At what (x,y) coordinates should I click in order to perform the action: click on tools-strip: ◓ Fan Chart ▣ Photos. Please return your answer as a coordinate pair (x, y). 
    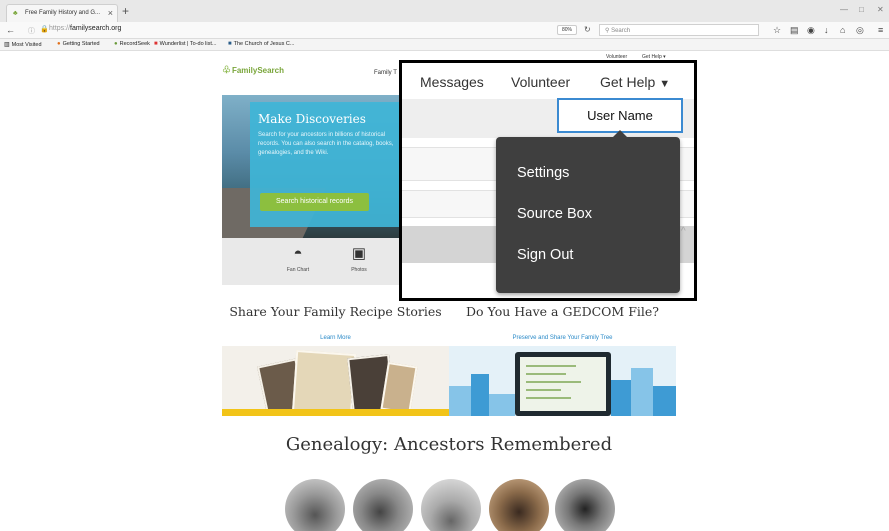
    Looking at the image, I should click on (313, 261).